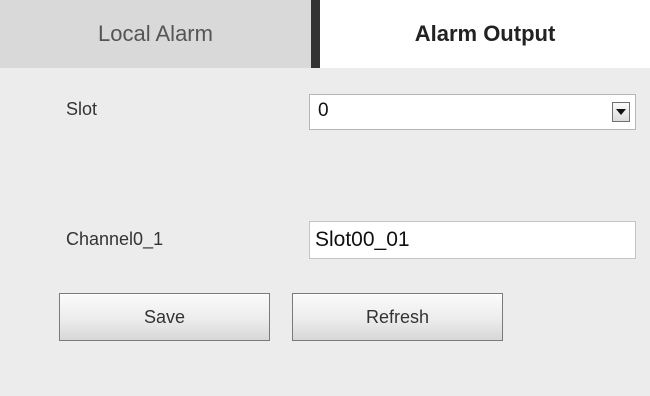 Image resolution: width=650 pixels, height=396 pixels. I want to click on channel-label: Channel0_1, so click(115, 239).